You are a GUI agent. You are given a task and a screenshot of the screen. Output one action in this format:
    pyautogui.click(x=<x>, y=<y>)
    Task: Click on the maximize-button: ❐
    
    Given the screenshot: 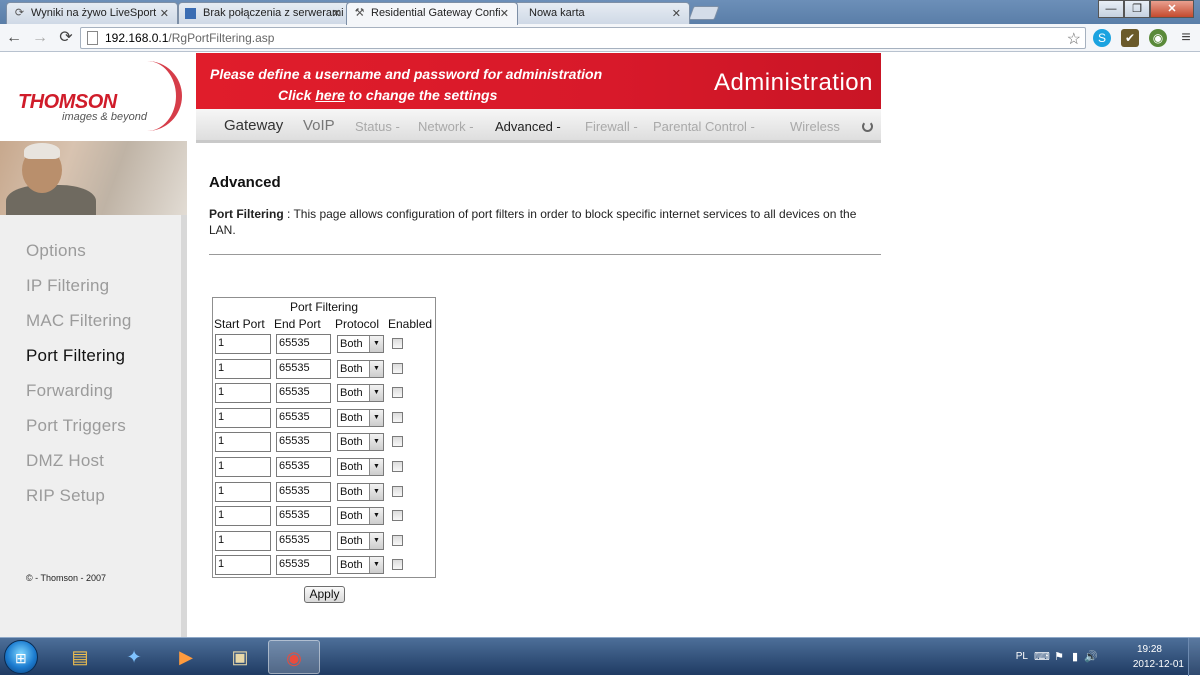 What is the action you would take?
    pyautogui.click(x=1137, y=9)
    